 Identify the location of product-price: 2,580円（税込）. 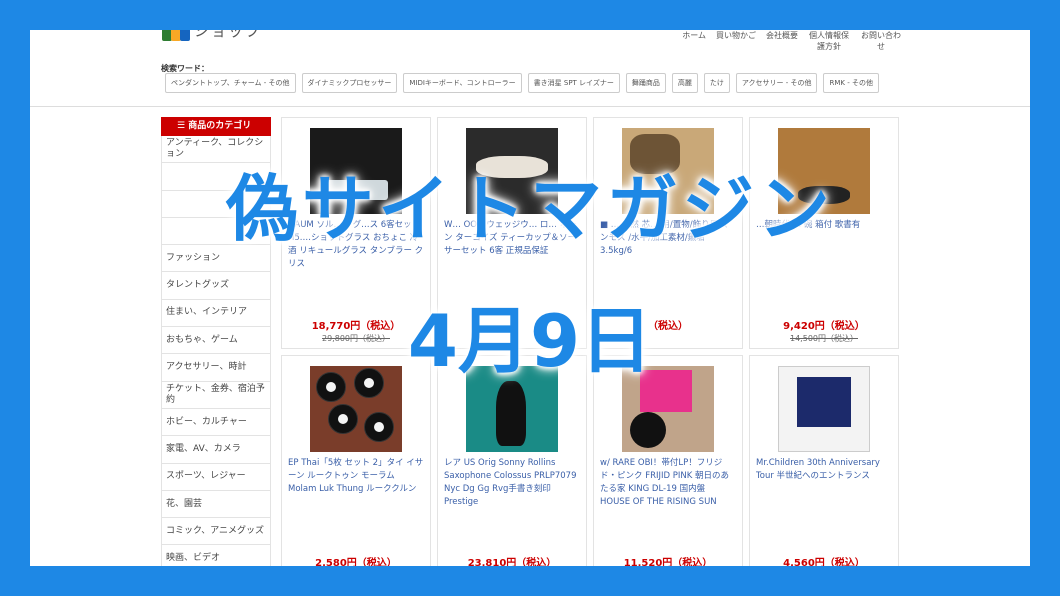
(356, 562).